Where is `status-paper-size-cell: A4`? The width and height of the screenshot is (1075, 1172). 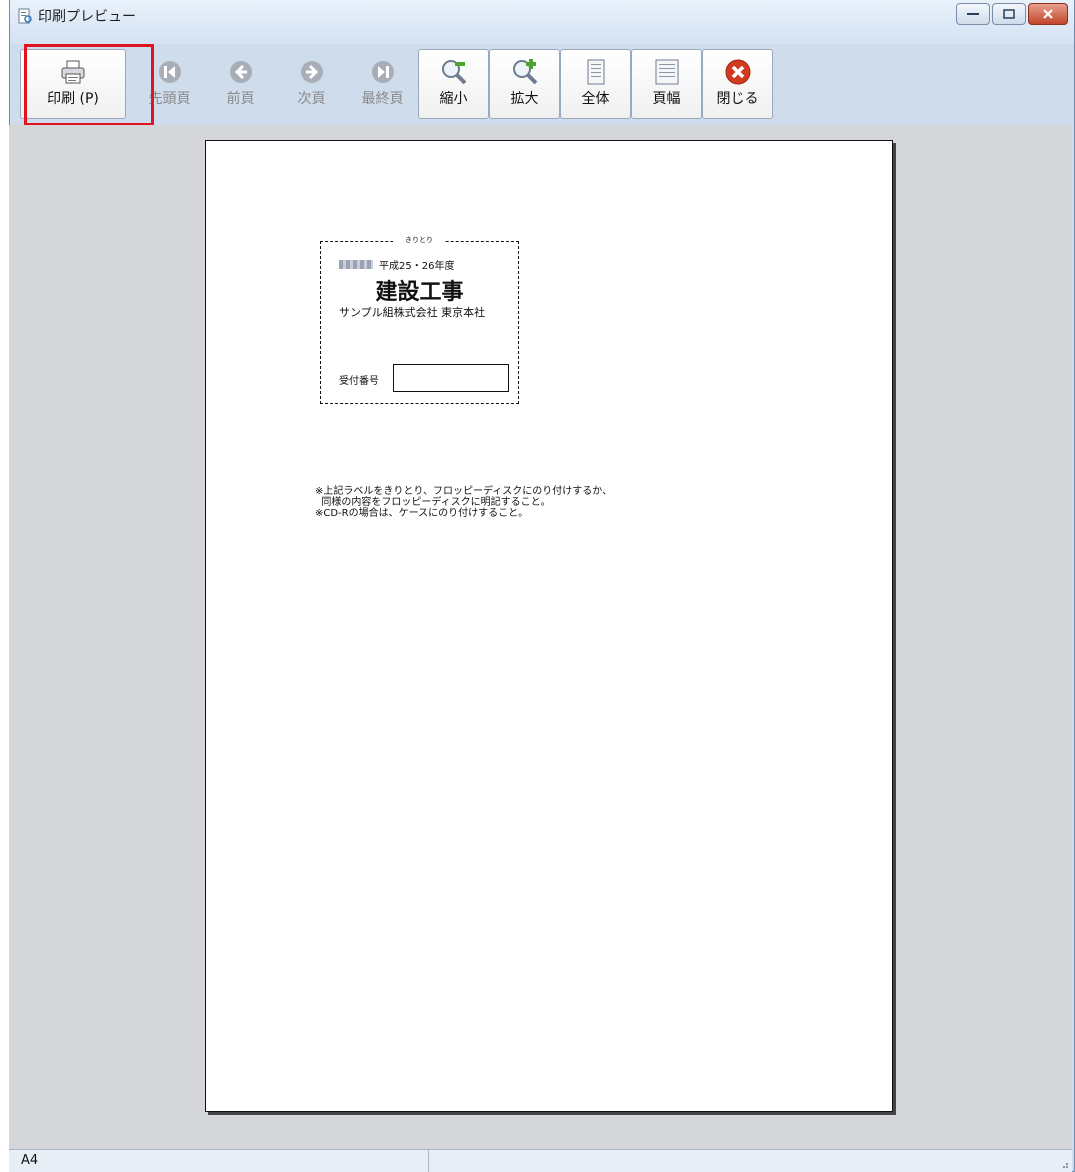 status-paper-size-cell: A4 is located at coordinates (219, 1161).